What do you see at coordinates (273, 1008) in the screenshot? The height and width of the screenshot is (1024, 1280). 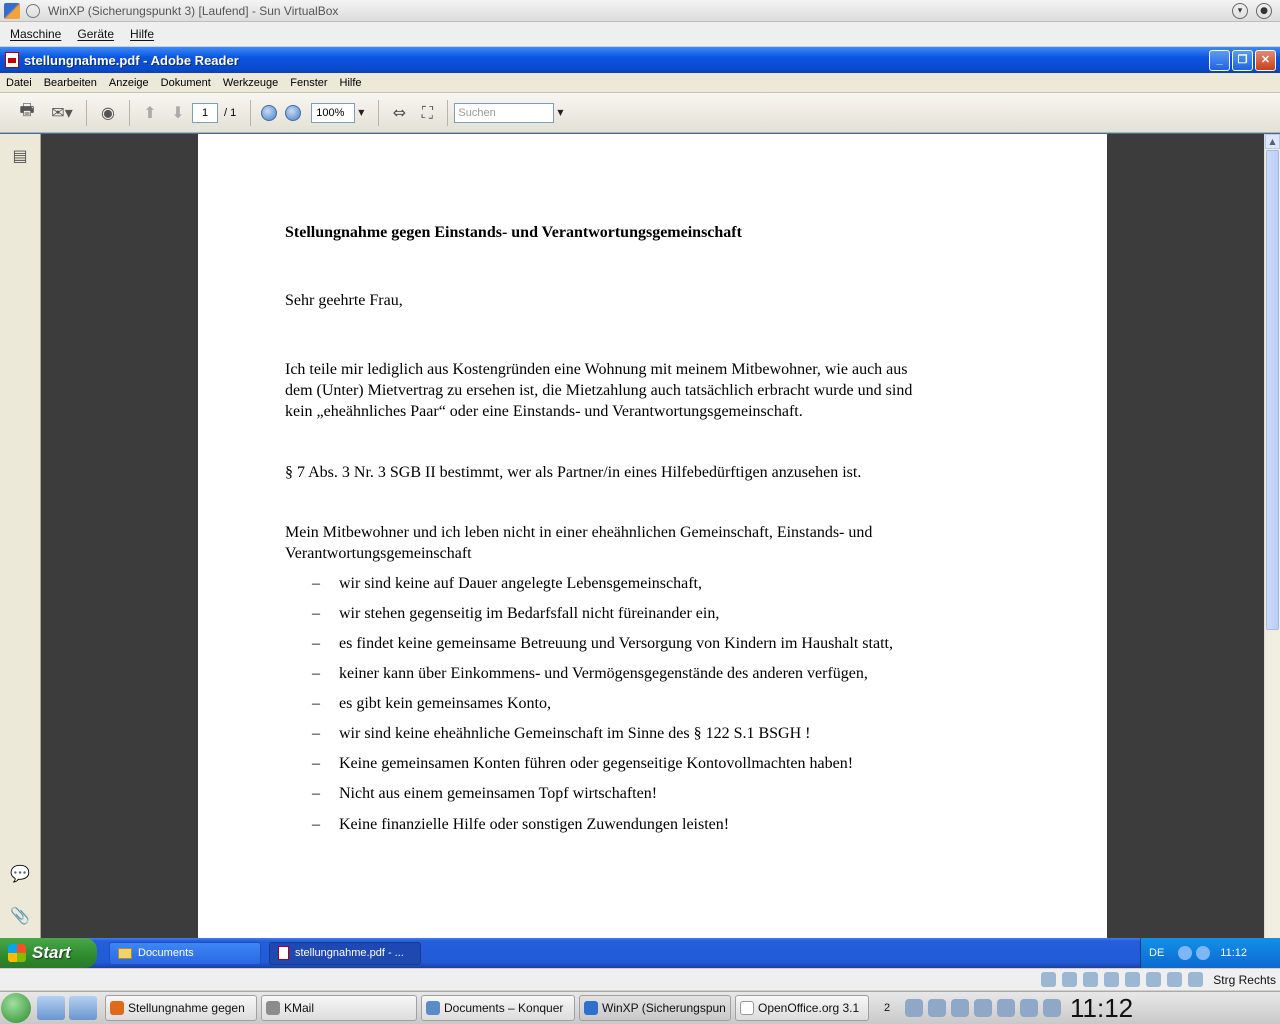 I see `kmail-icon` at bounding box center [273, 1008].